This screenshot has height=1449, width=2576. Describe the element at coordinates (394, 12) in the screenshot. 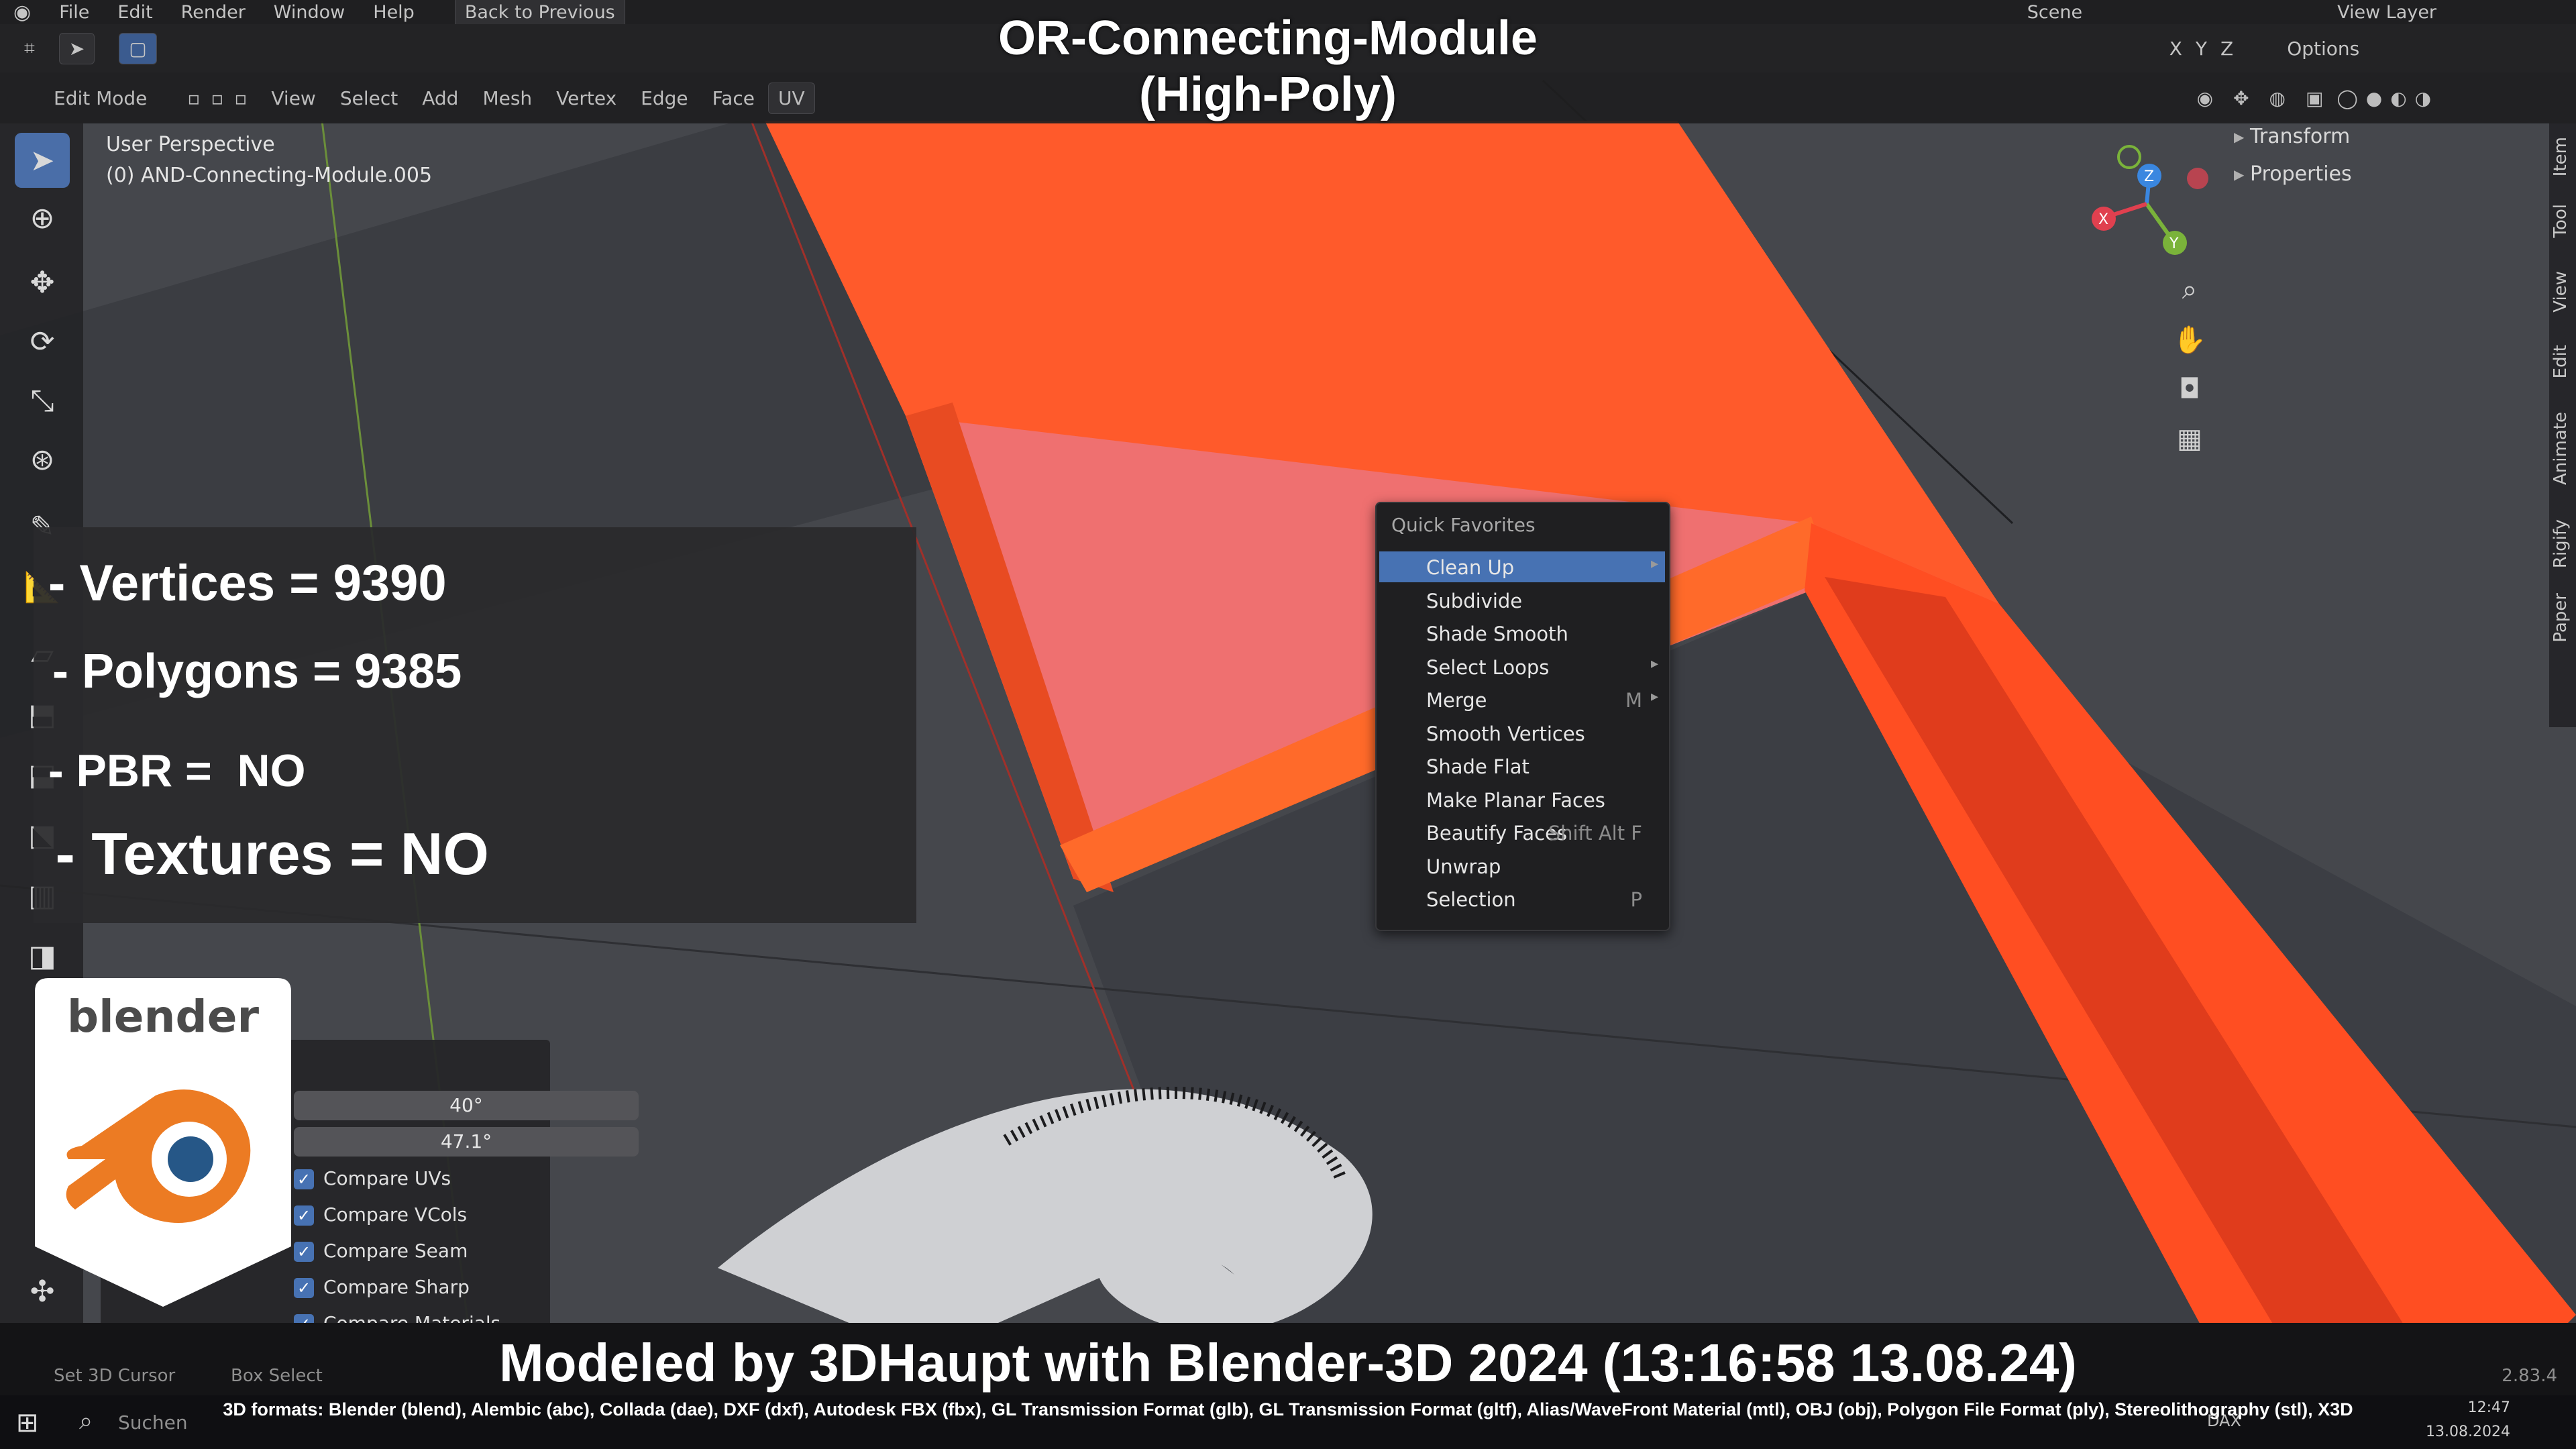

I see `menu-help: Help` at that location.